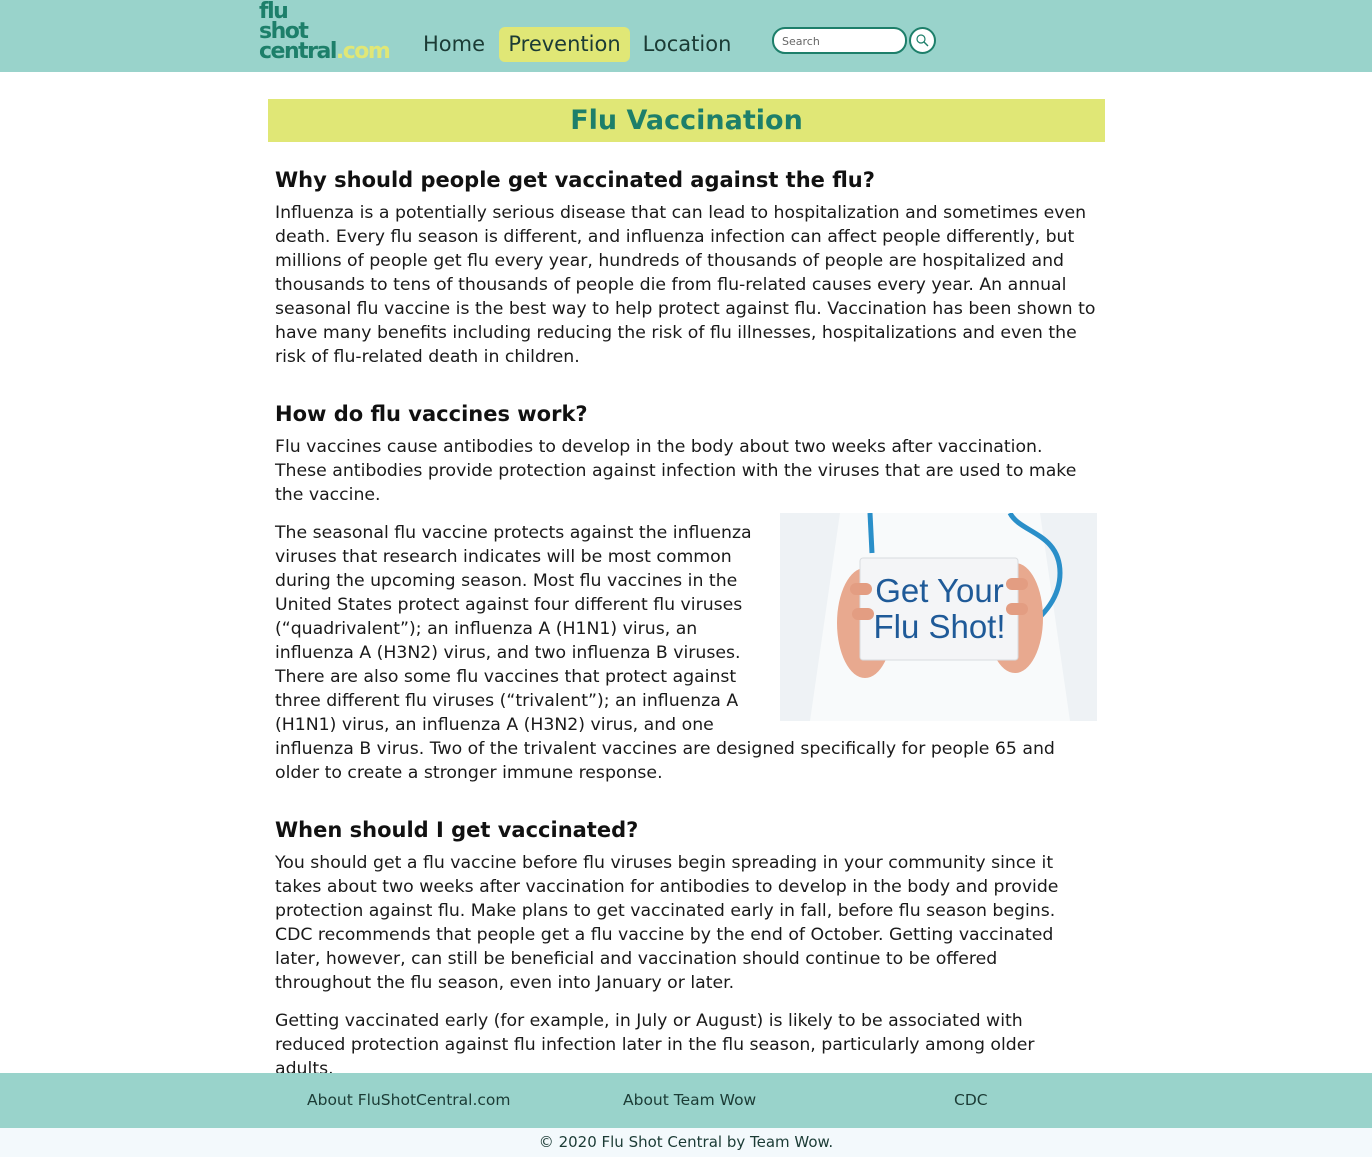  I want to click on page-title-bar: Flu Vaccination, so click(686, 120).